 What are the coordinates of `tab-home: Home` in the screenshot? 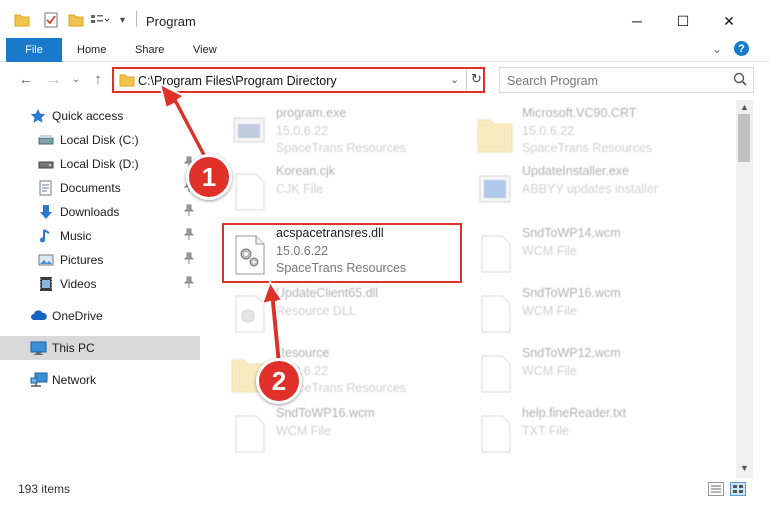 It's located at (91, 50).